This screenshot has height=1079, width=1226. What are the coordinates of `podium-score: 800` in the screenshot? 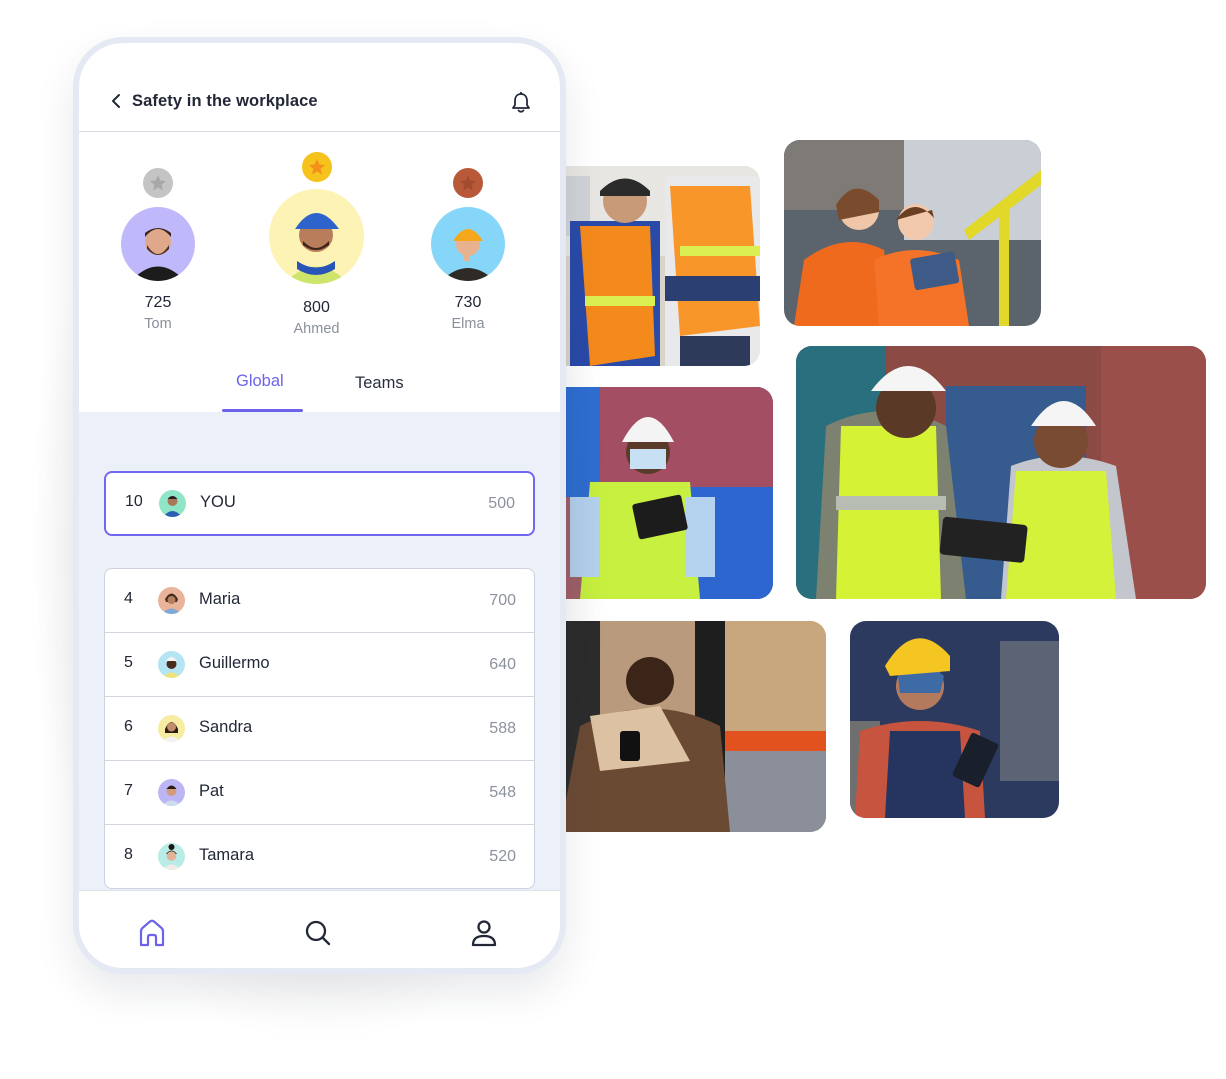 It's located at (316, 307).